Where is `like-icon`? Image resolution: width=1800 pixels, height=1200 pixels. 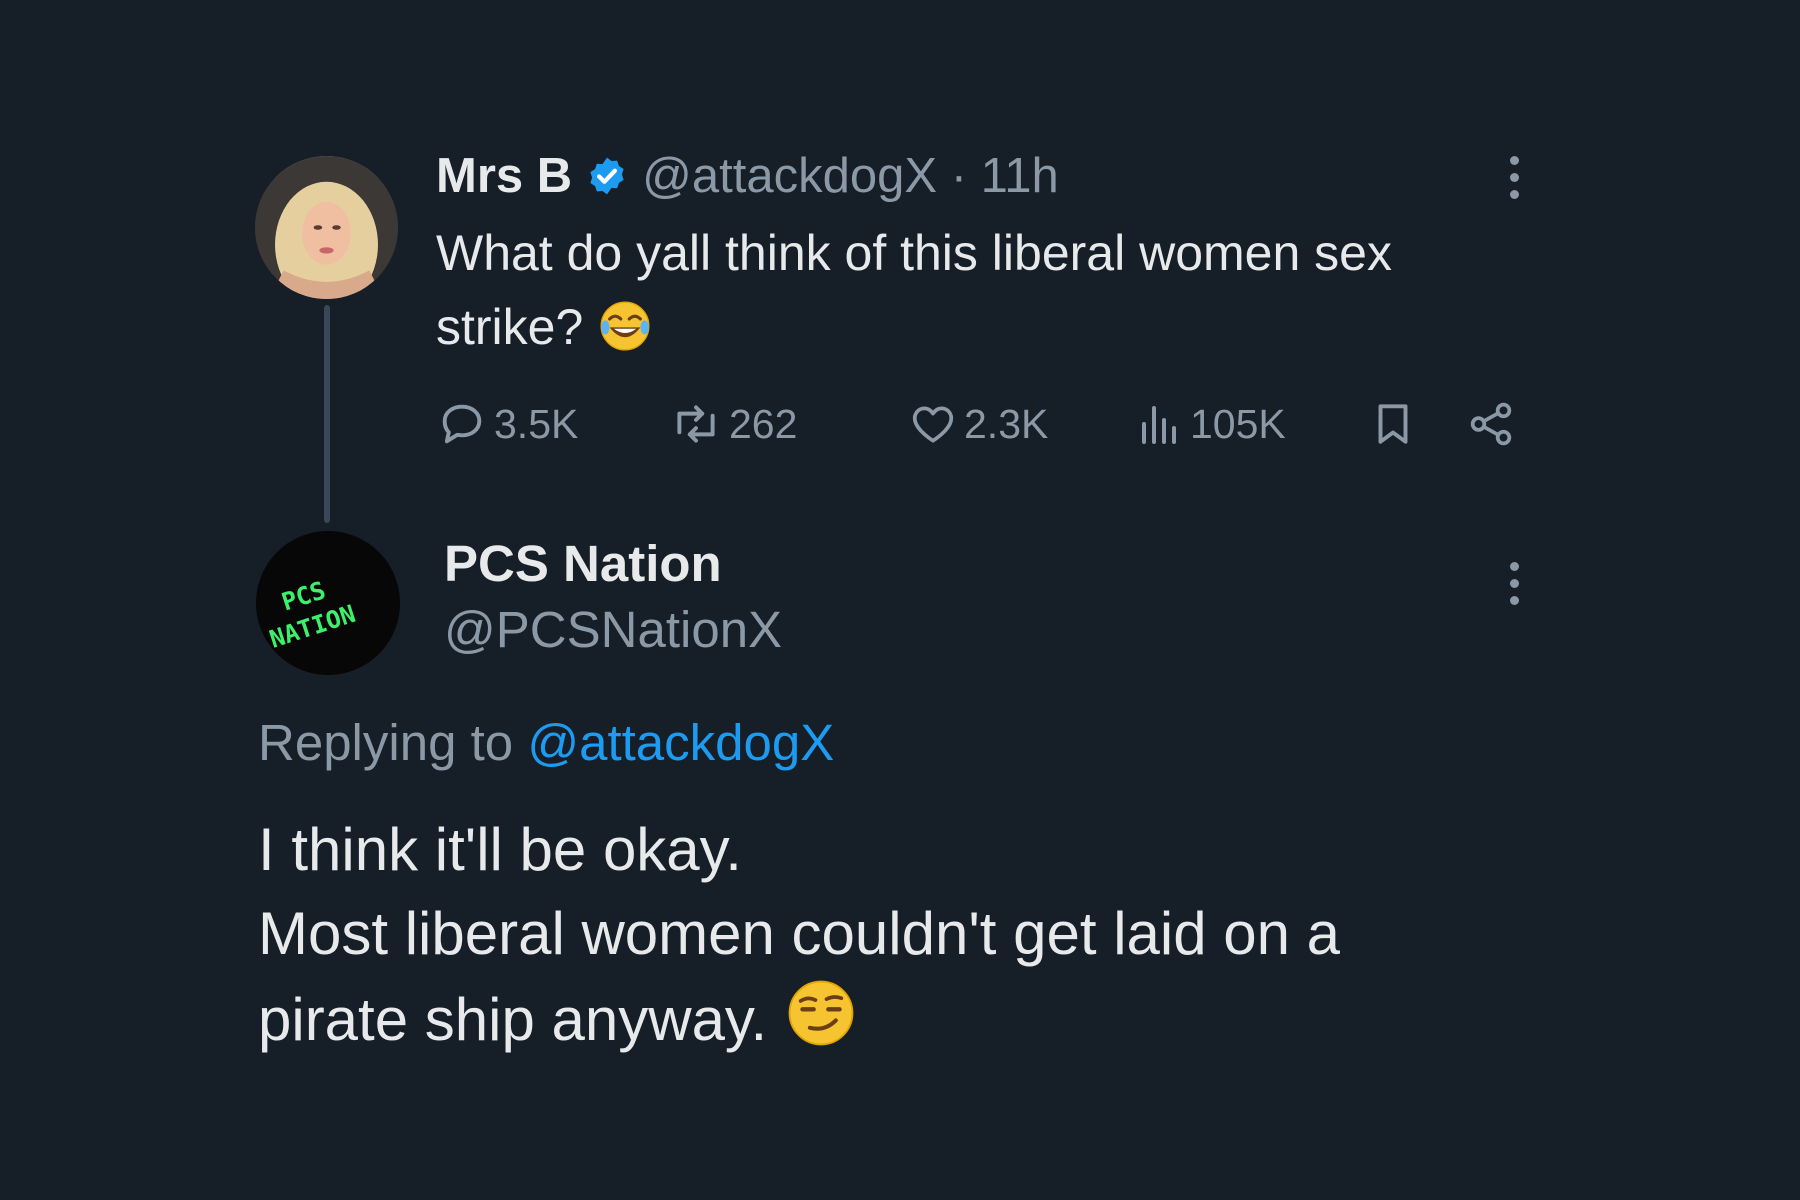 like-icon is located at coordinates (933, 424).